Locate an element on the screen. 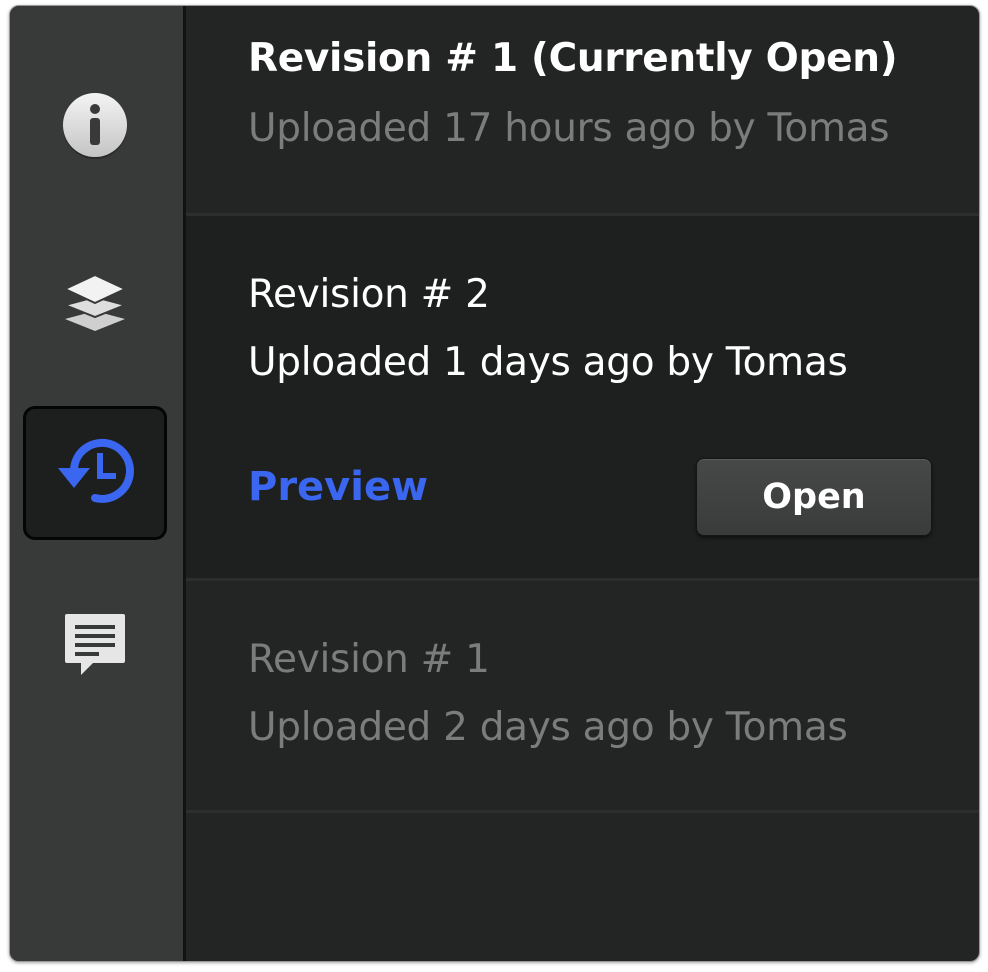 This screenshot has height=972, width=988. info-icon is located at coordinates (95, 126).